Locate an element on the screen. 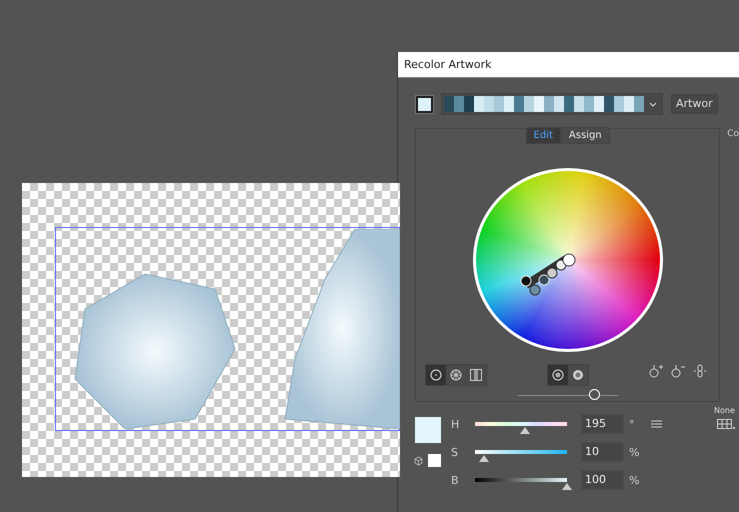 This screenshot has width=739, height=512. add-color-icon is located at coordinates (655, 371).